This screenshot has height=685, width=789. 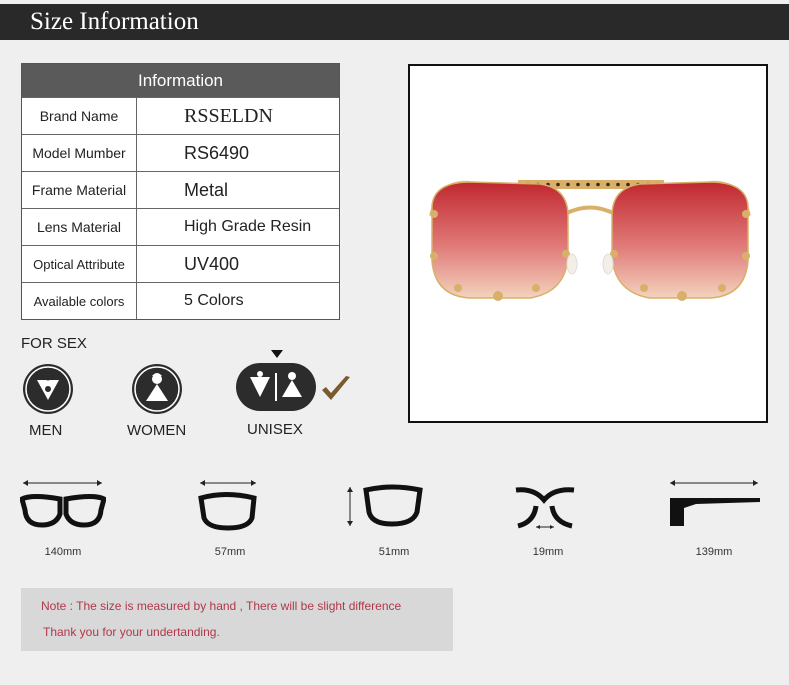 I want to click on info-value: High Grade Resin, so click(x=248, y=226).